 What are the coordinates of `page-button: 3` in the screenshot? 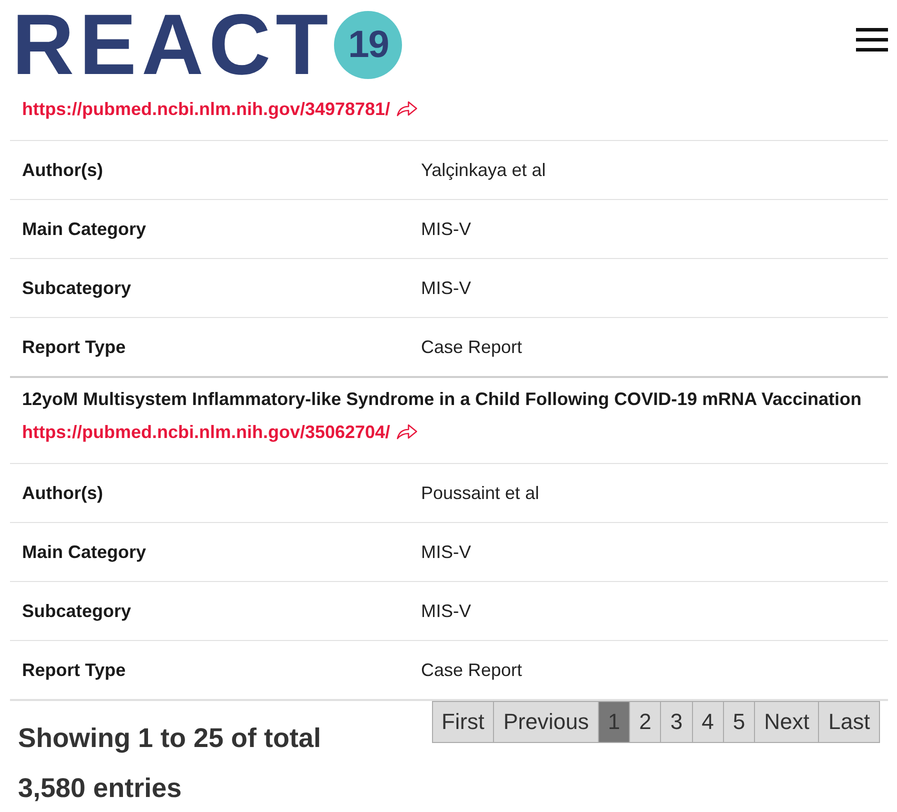 It's located at (676, 722).